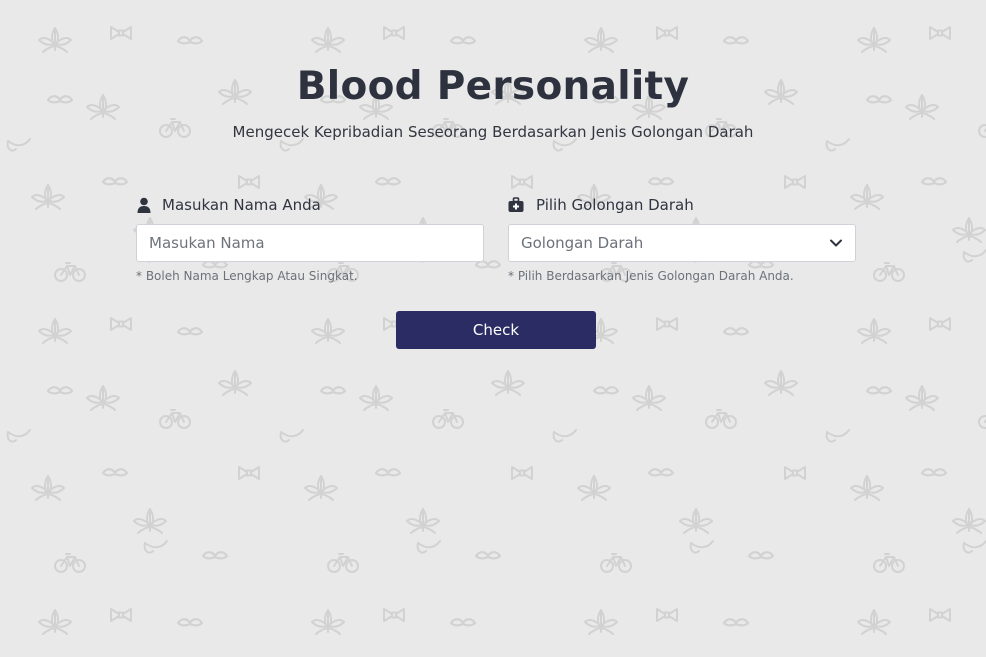 This screenshot has height=657, width=986. What do you see at coordinates (582, 243) in the screenshot?
I see `blood-type-selected-value: Golongan Darah` at bounding box center [582, 243].